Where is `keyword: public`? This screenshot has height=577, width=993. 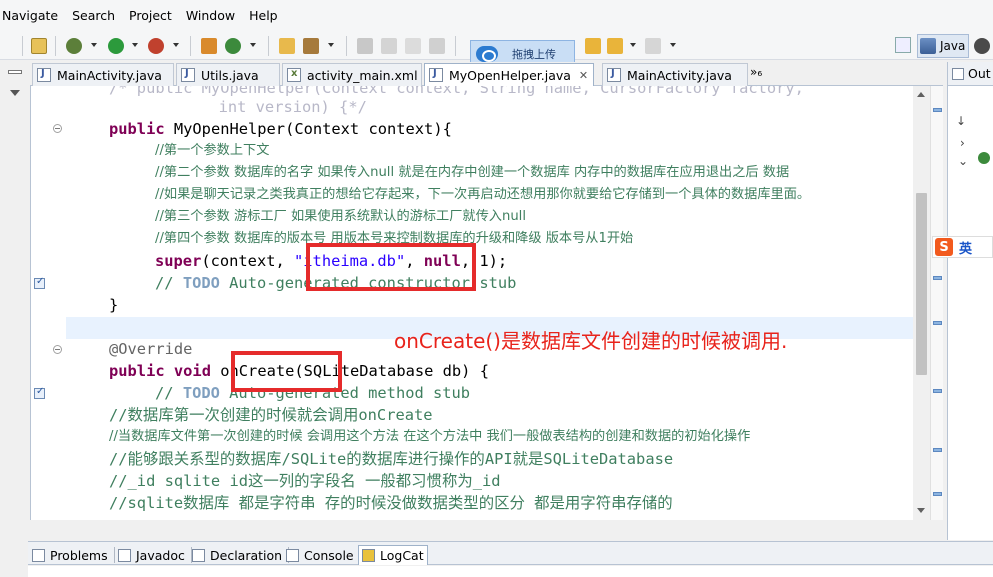
keyword: public is located at coordinates (137, 371).